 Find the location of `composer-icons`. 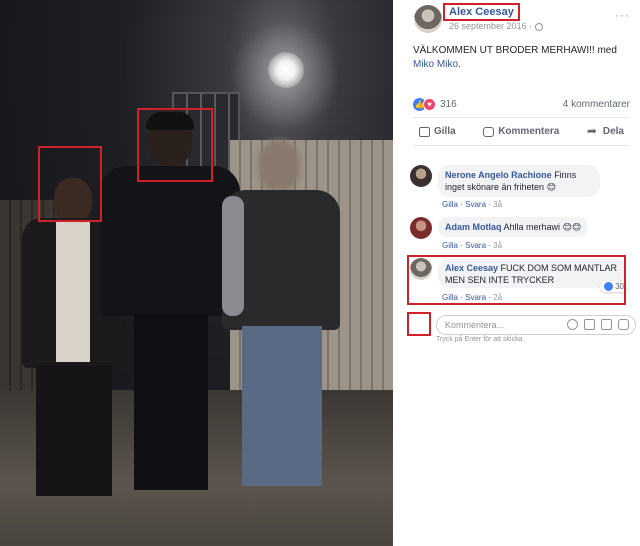

composer-icons is located at coordinates (598, 324).